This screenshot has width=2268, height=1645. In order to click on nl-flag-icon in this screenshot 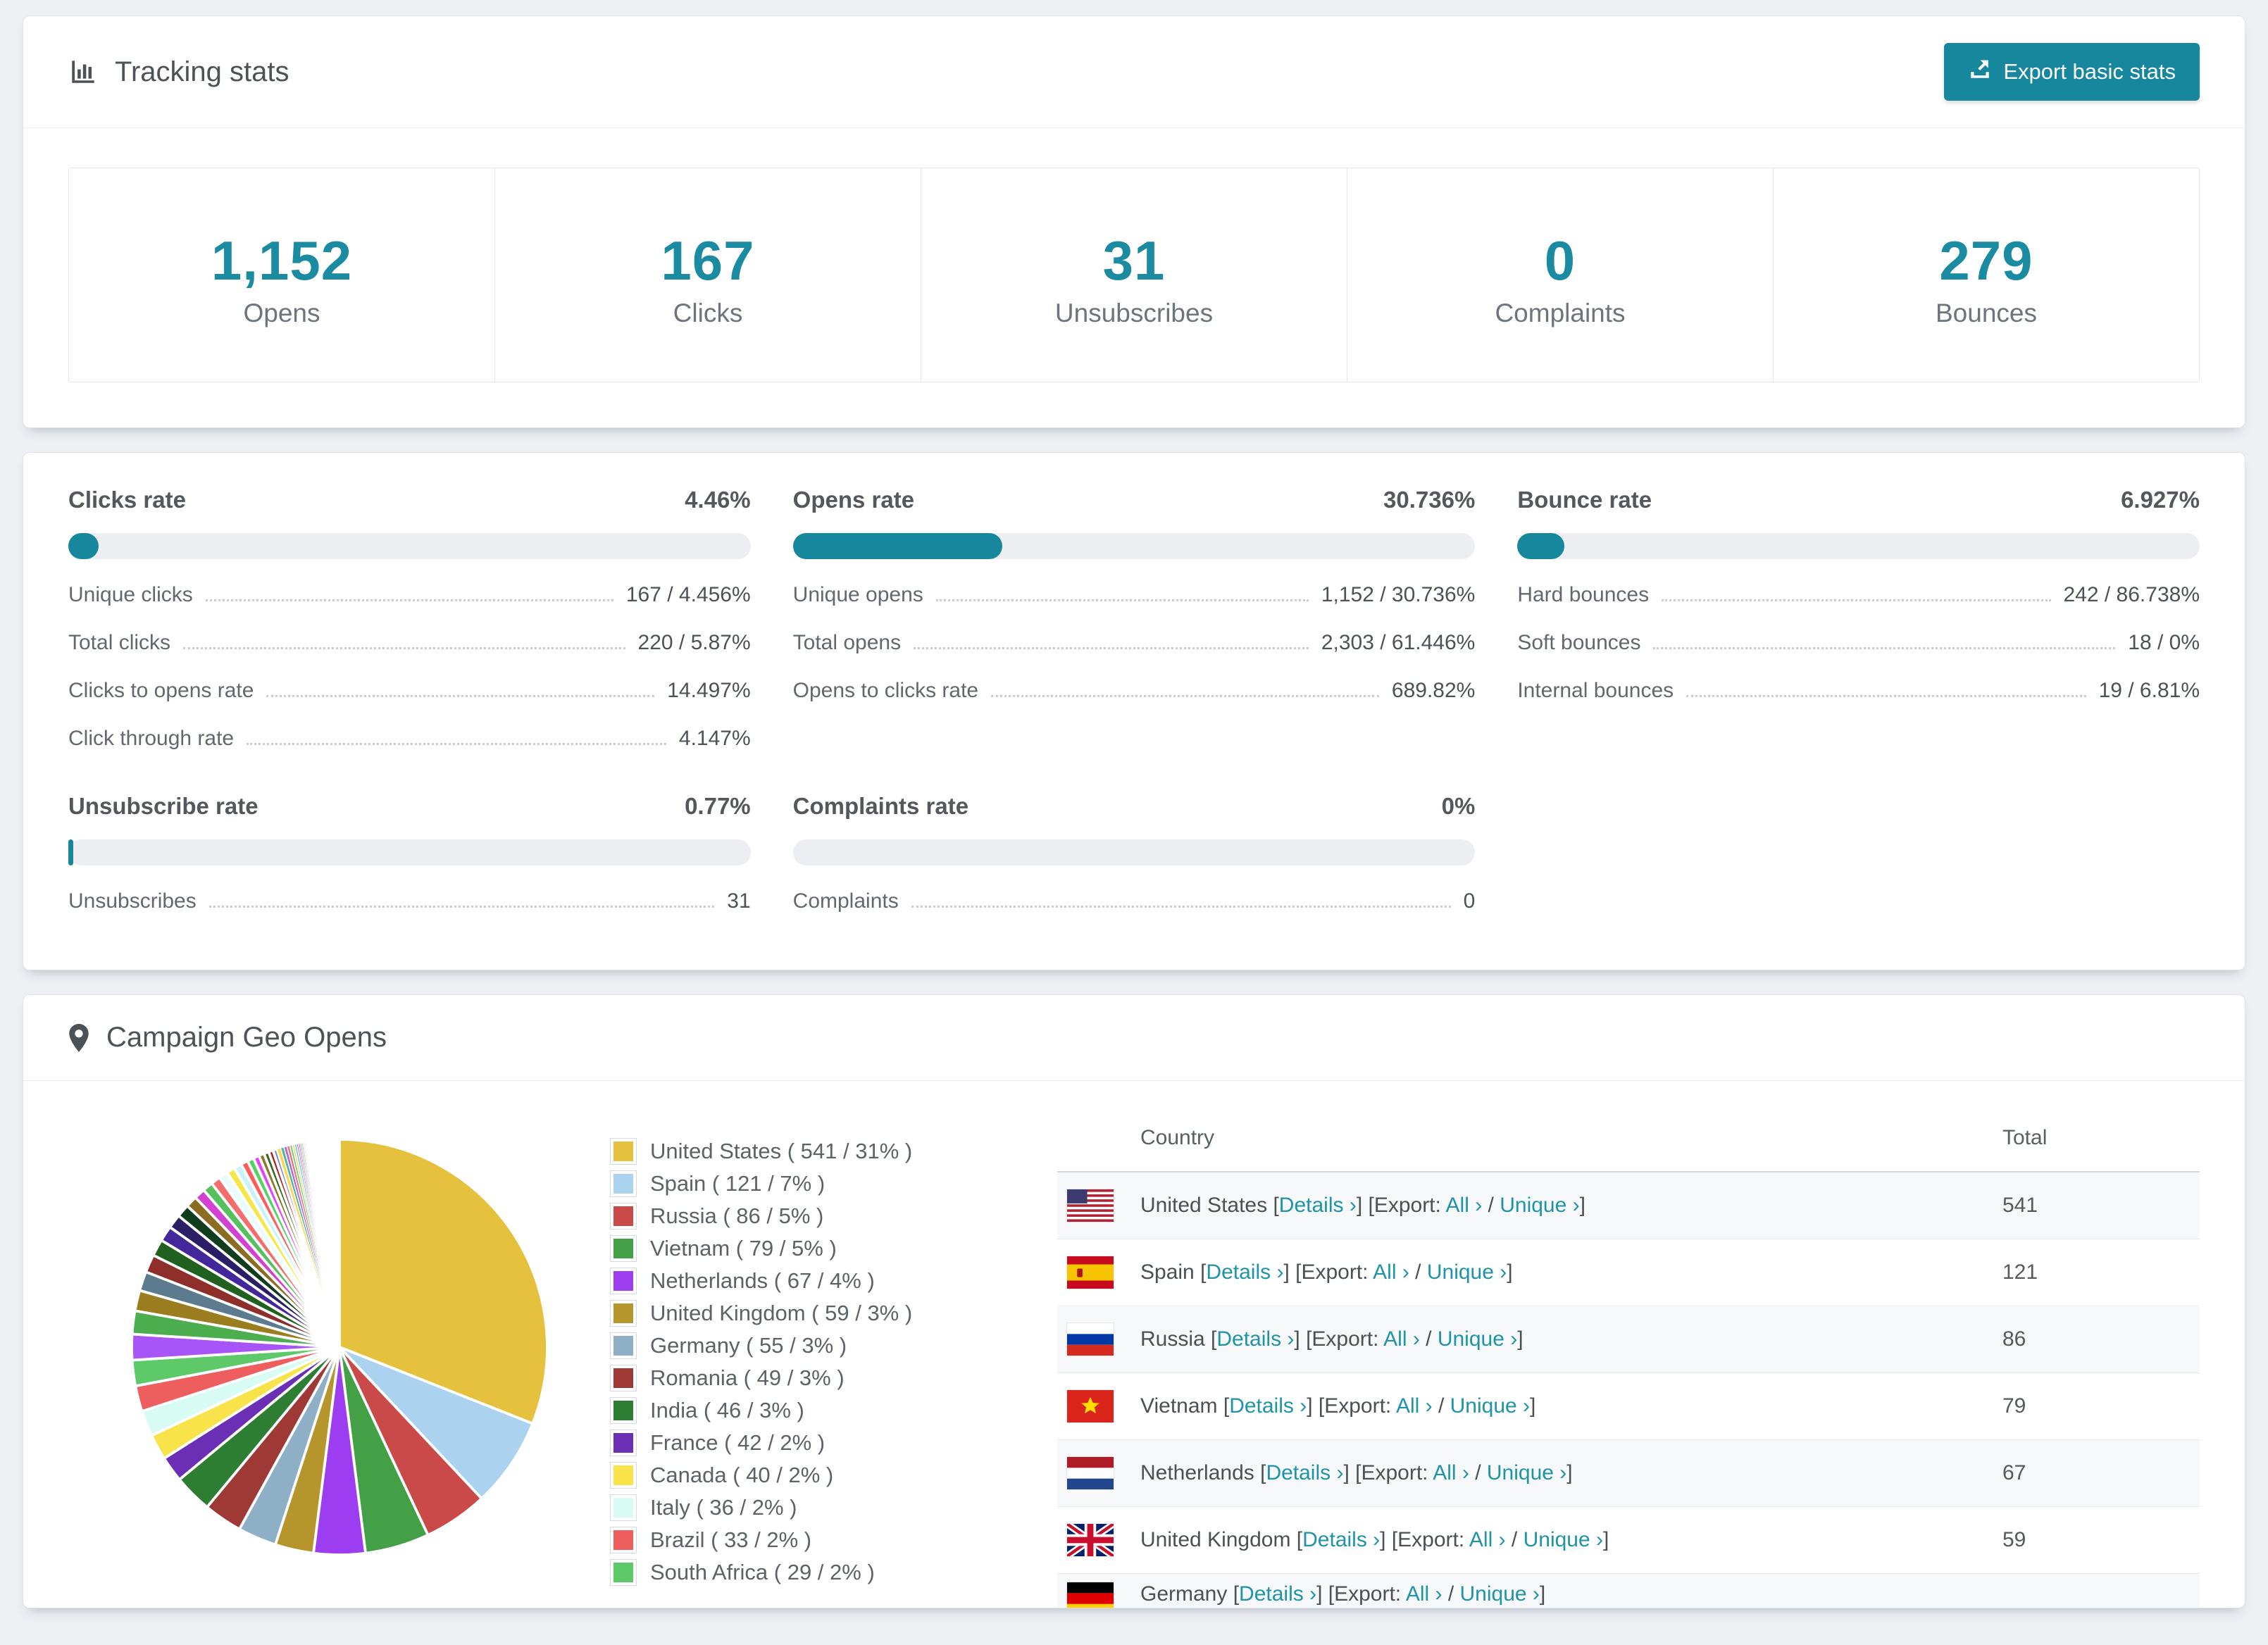, I will do `click(1090, 1473)`.